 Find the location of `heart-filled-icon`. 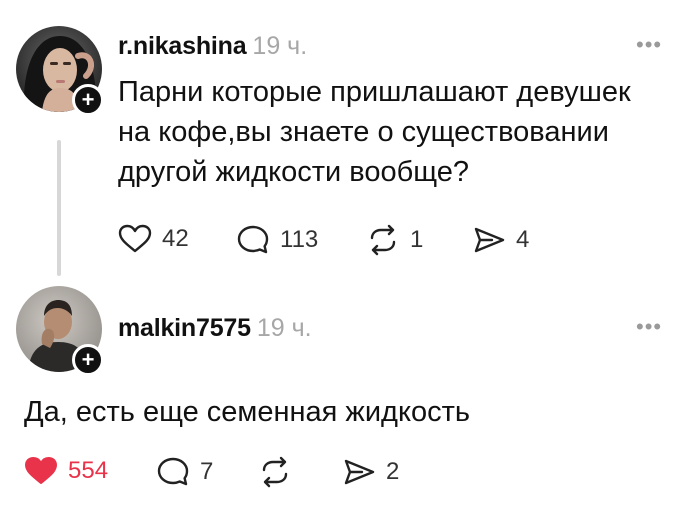

heart-filled-icon is located at coordinates (41, 470).